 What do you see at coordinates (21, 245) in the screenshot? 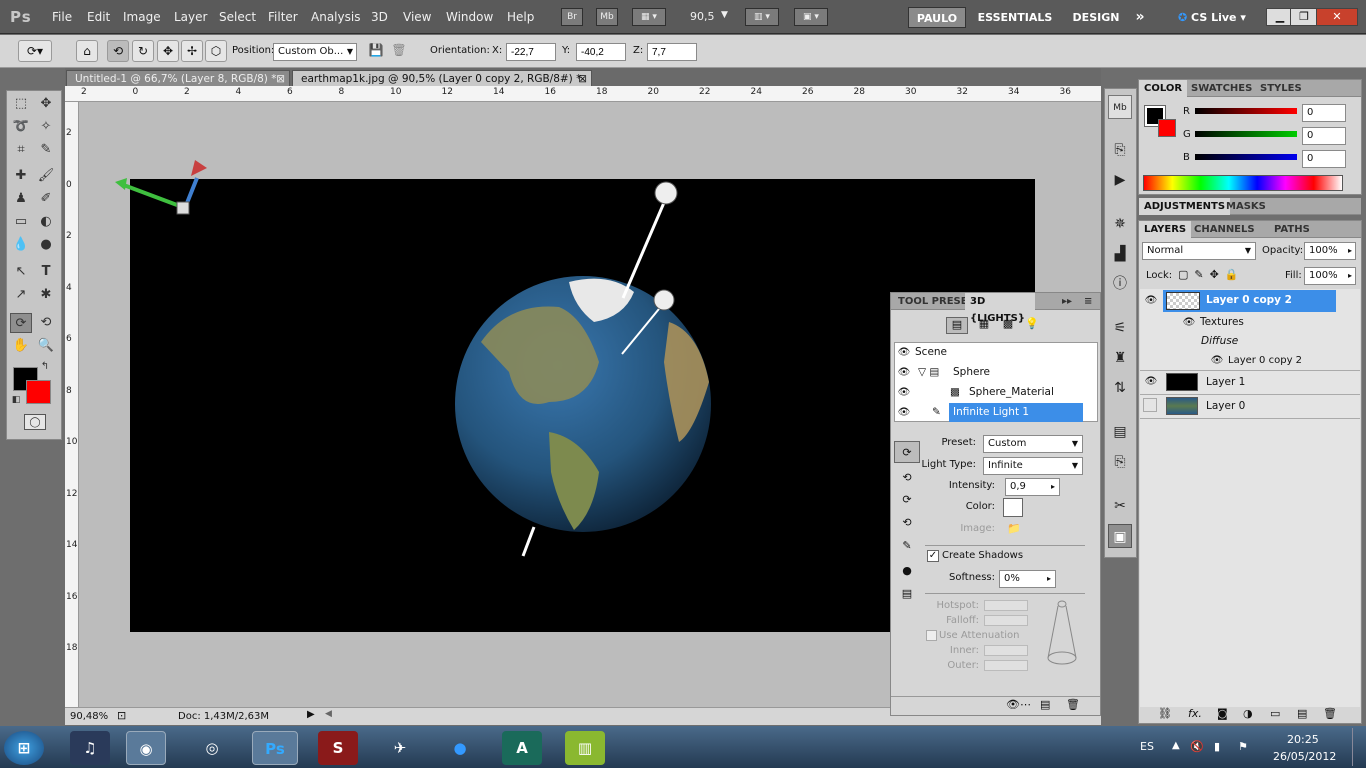
I see `blur-tool-icon: 💧` at bounding box center [21, 245].